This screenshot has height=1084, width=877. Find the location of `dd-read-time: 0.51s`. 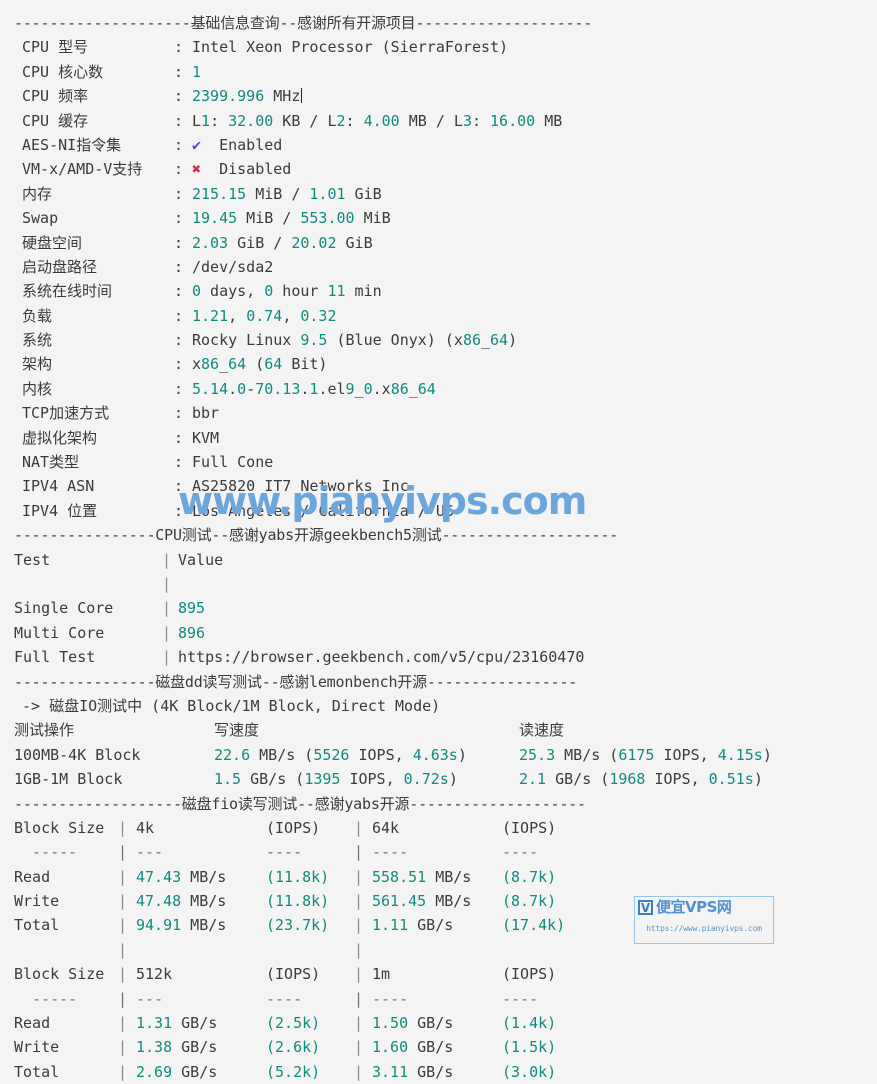

dd-read-time: 0.51s is located at coordinates (731, 779).